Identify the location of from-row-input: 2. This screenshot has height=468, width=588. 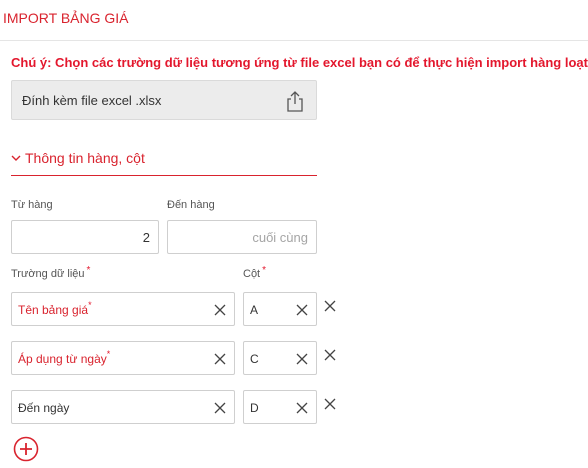
(85, 237).